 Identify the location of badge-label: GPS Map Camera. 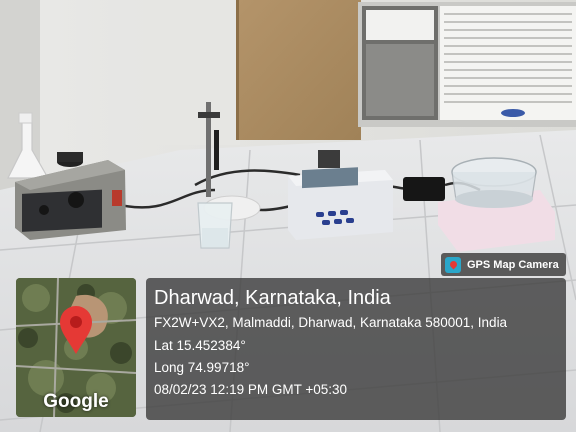
(513, 264).